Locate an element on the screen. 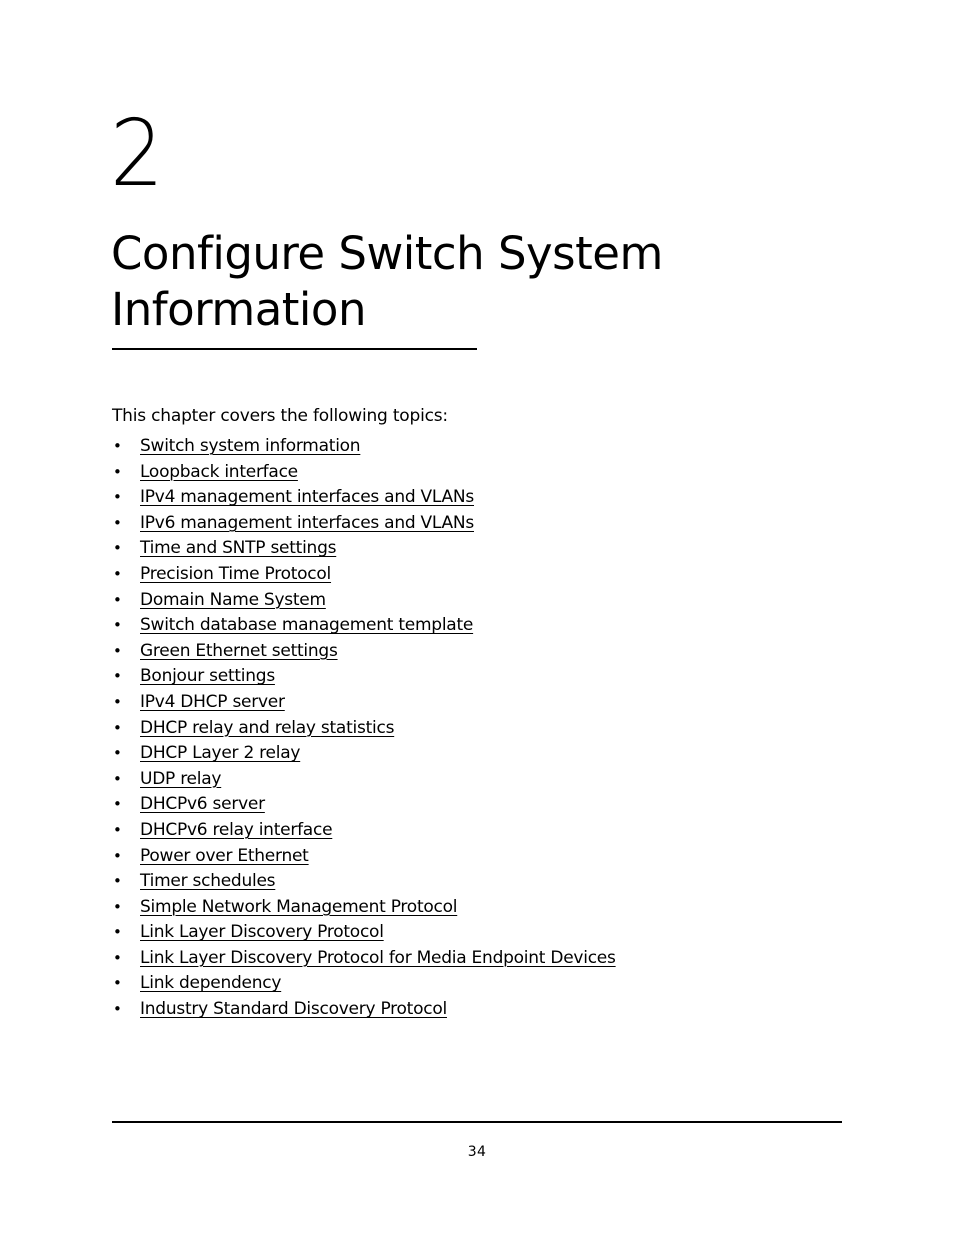 The height and width of the screenshot is (1235, 954). topic-link: DHCP Layer 2 relay is located at coordinates (220, 754).